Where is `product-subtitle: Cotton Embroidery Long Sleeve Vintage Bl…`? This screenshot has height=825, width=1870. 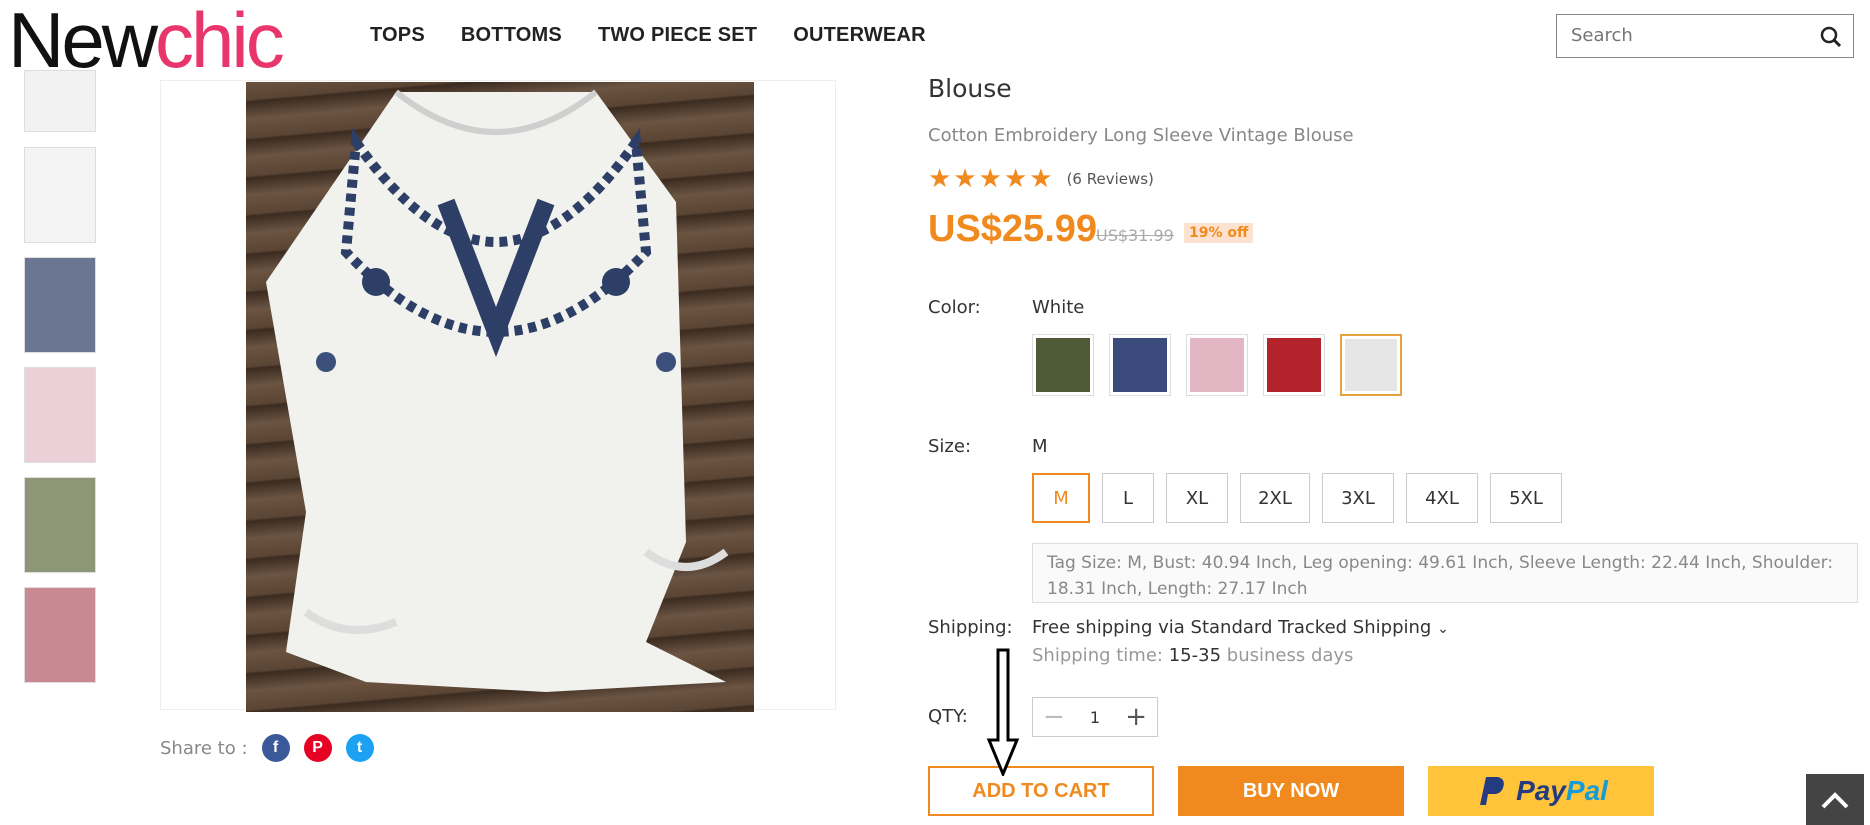
product-subtitle: Cotton Embroidery Long Sleeve Vintage Bl… is located at coordinates (1141, 135).